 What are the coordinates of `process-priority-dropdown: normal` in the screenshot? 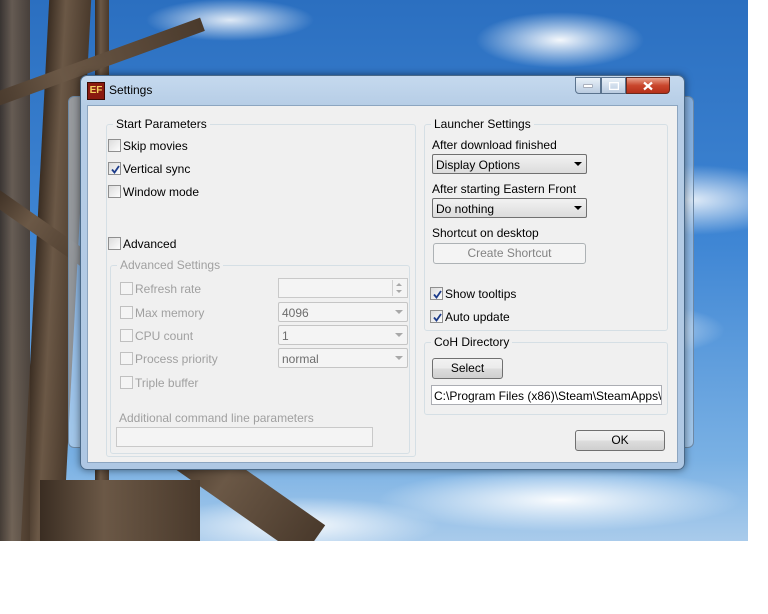 It's located at (343, 358).